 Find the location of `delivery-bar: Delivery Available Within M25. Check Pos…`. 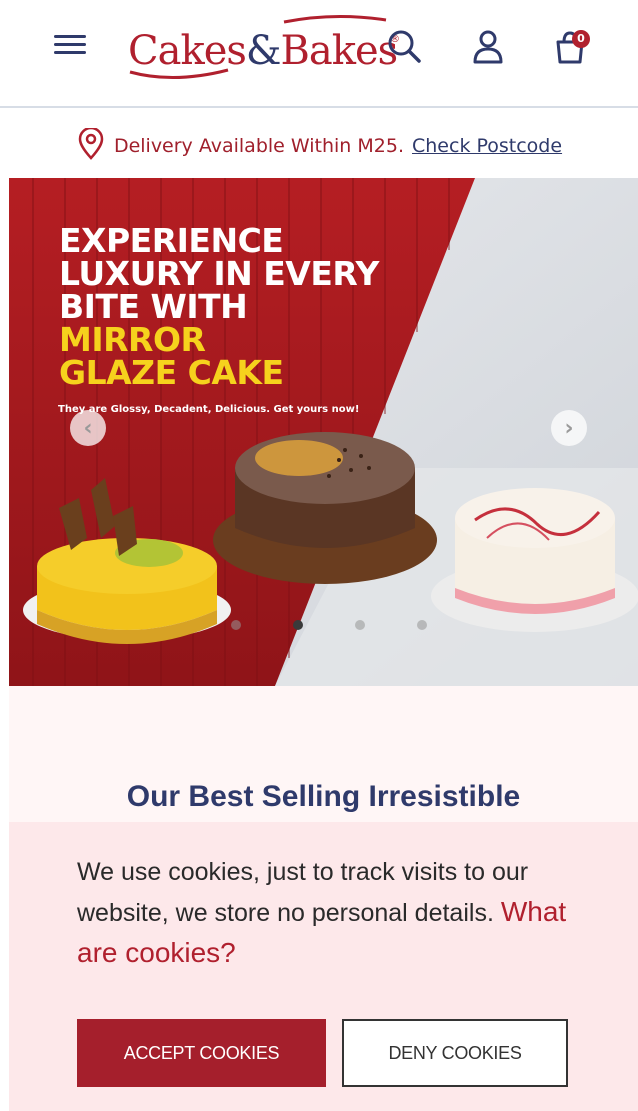

delivery-bar: Delivery Available Within M25. Check Pos… is located at coordinates (319, 146).